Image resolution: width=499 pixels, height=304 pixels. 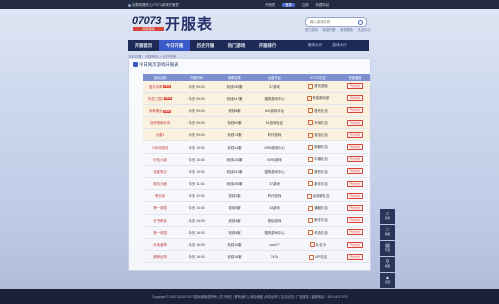 What do you see at coordinates (387, 248) in the screenshot?
I see `sidebar-button-schedule: ▤ 开服` at bounding box center [387, 248].